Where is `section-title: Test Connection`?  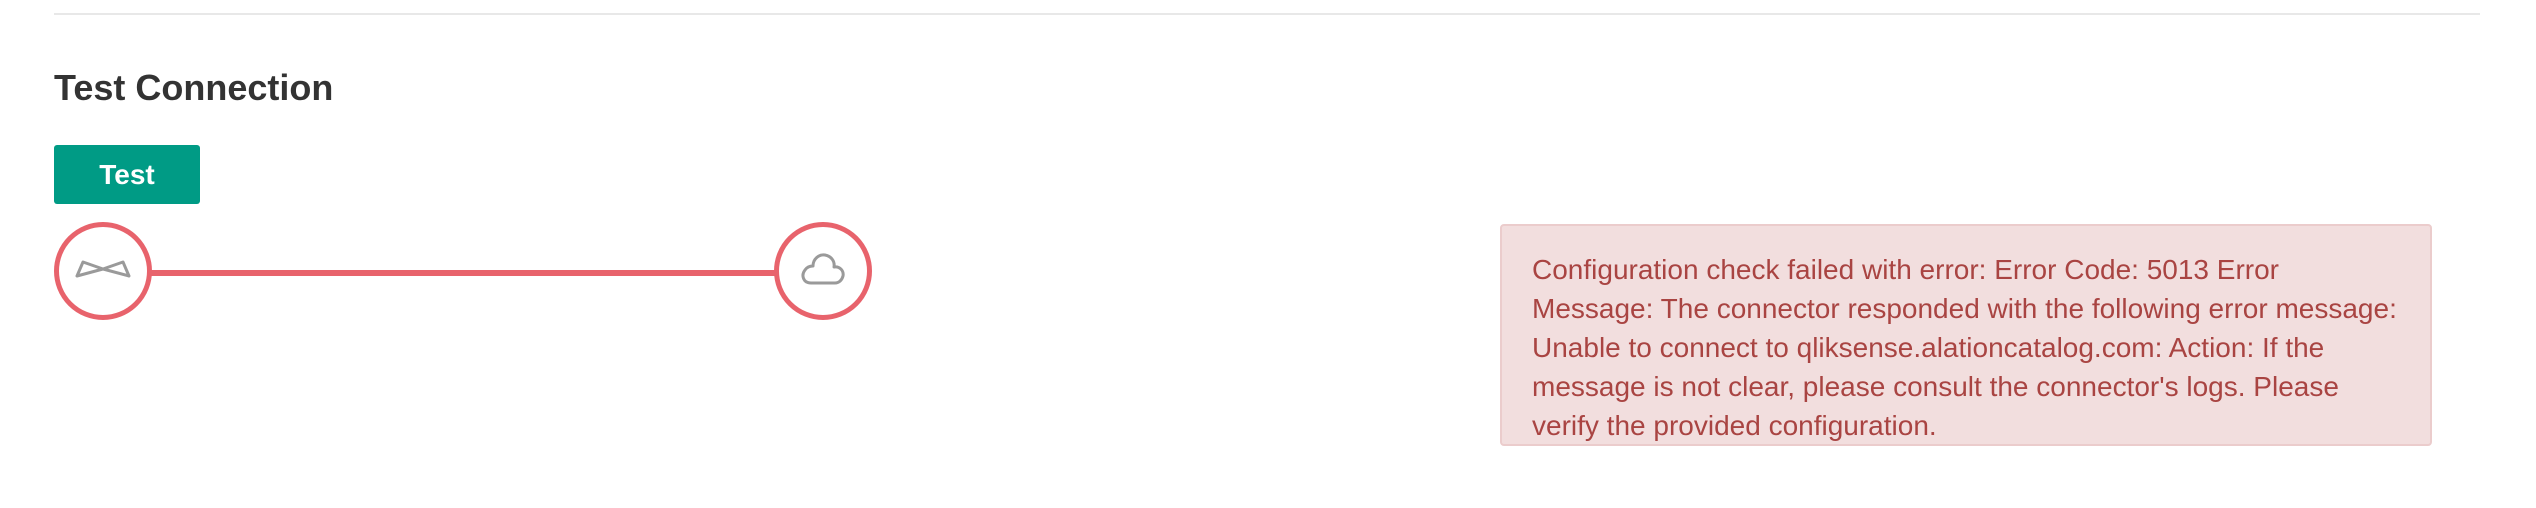 section-title: Test Connection is located at coordinates (194, 87).